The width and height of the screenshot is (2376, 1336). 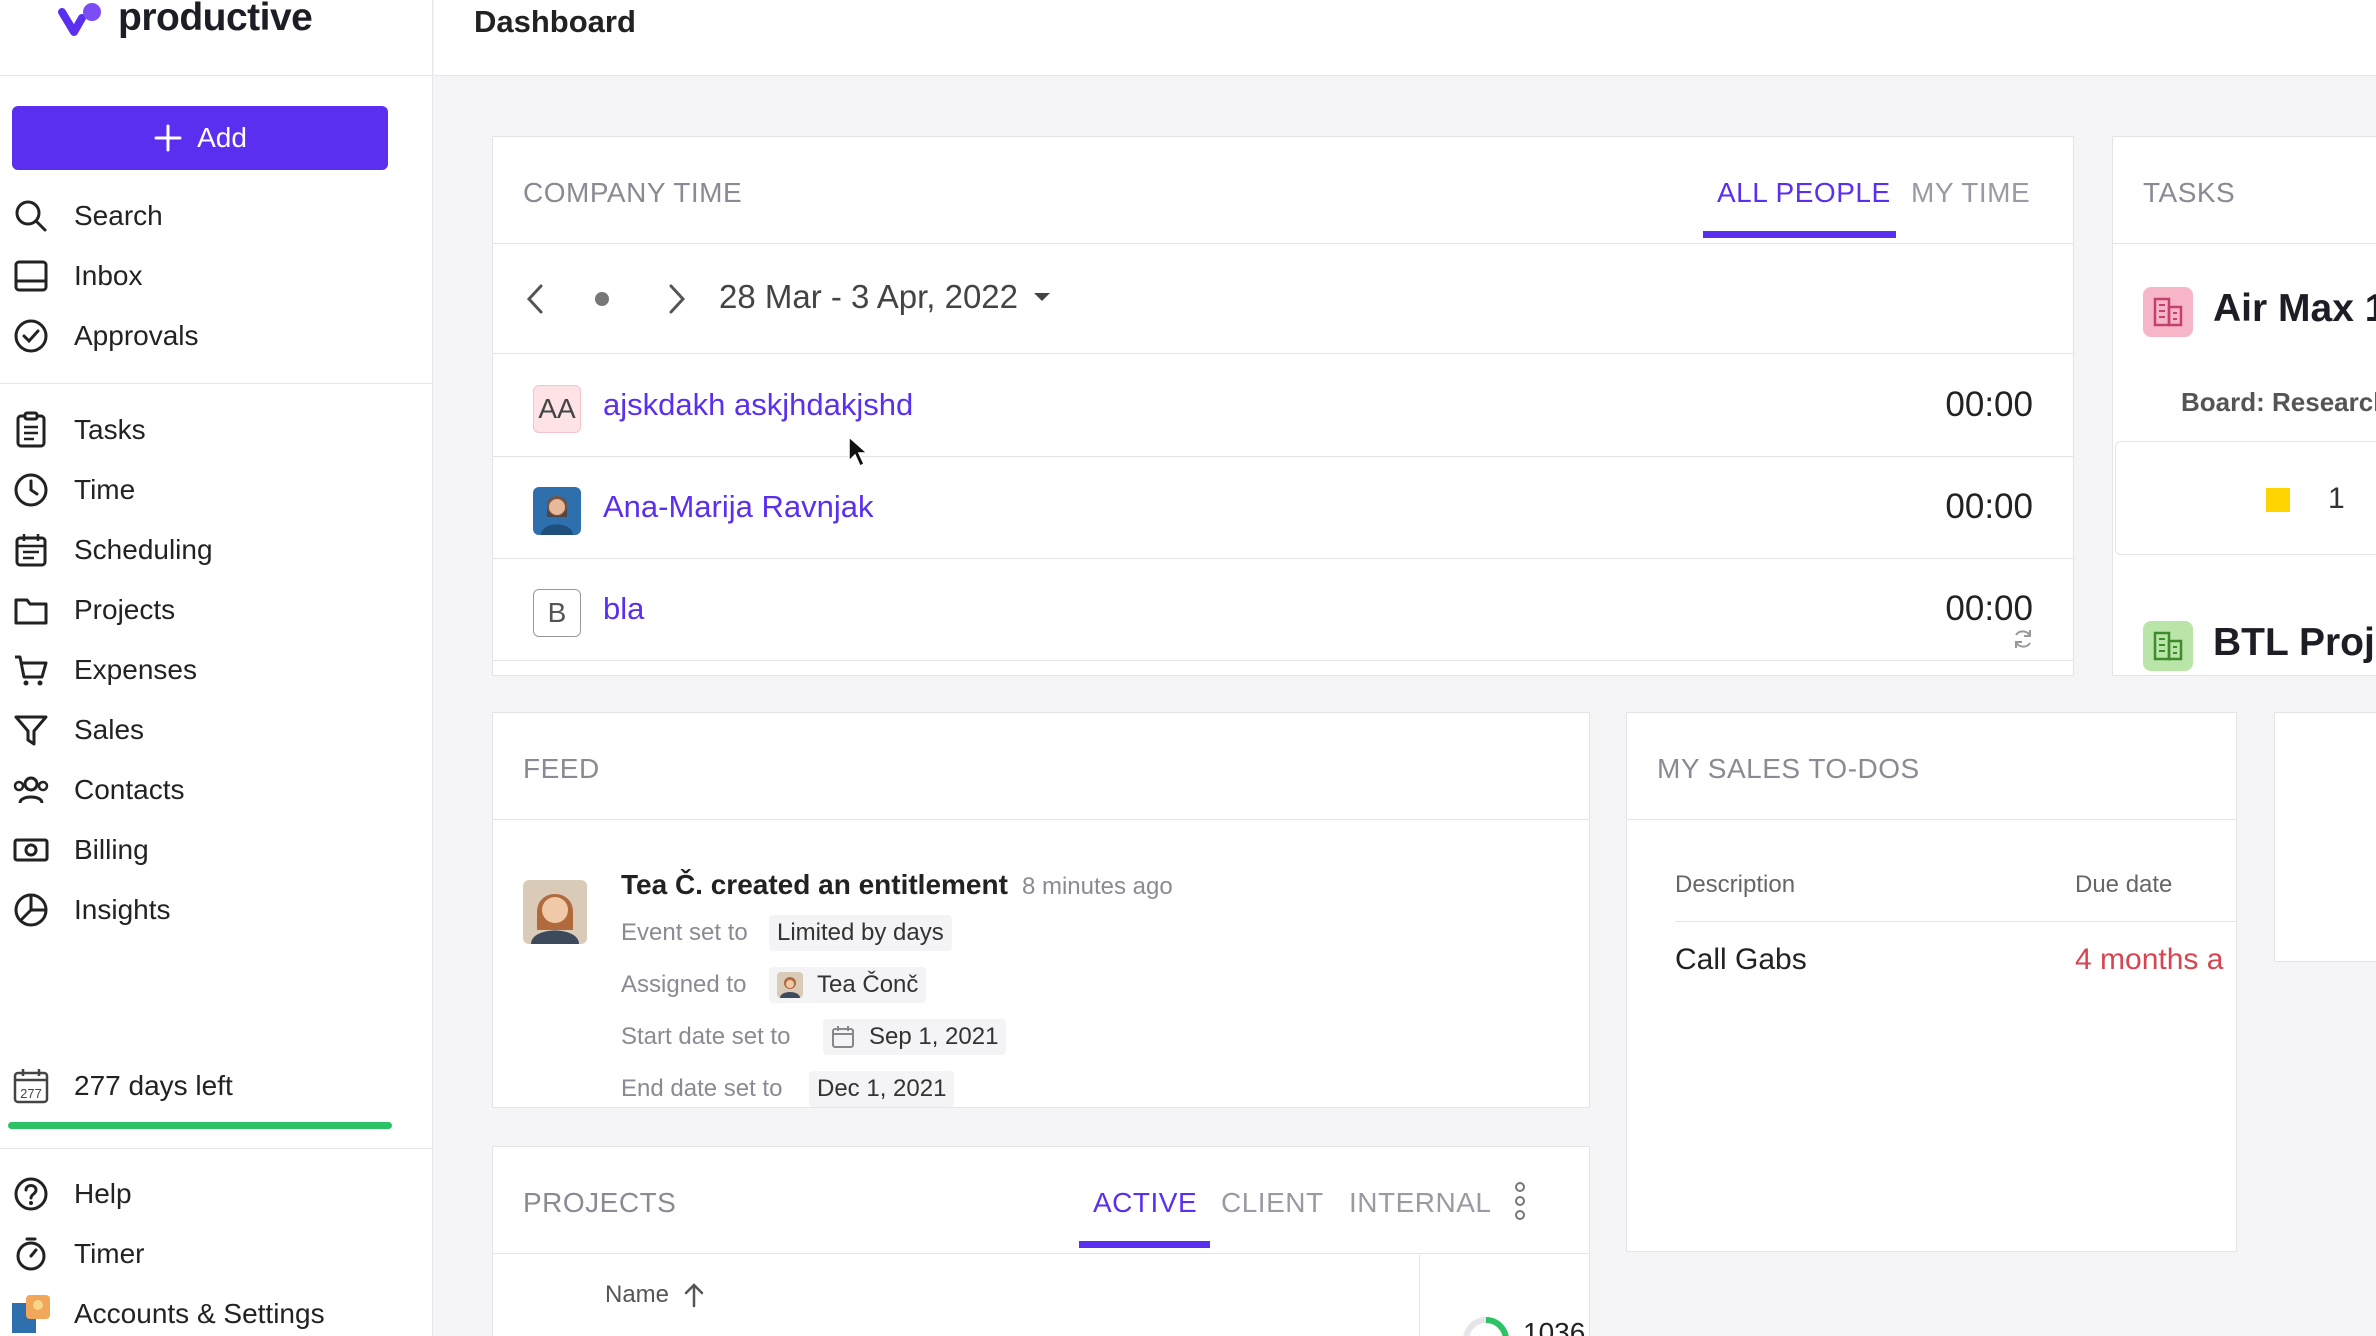 What do you see at coordinates (2189, 192) in the screenshot?
I see `tasks-title: TASKS` at bounding box center [2189, 192].